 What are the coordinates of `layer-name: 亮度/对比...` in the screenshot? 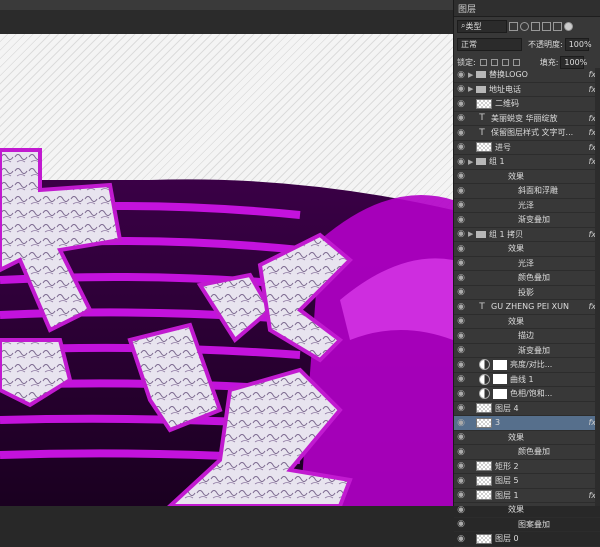 It's located at (531, 364).